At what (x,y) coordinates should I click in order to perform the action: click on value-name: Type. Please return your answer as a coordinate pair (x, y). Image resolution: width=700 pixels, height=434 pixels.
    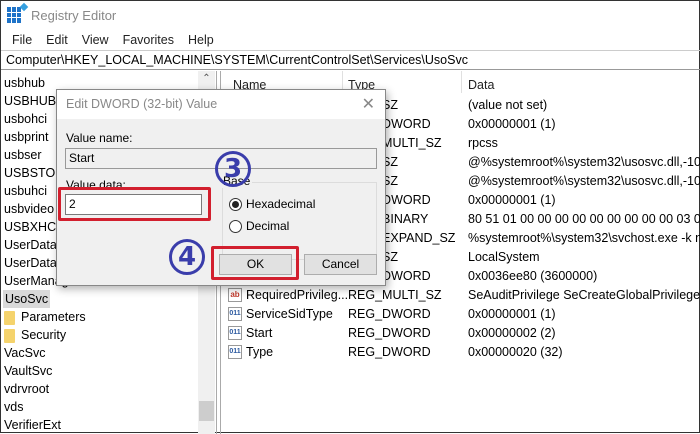
    Looking at the image, I should click on (260, 352).